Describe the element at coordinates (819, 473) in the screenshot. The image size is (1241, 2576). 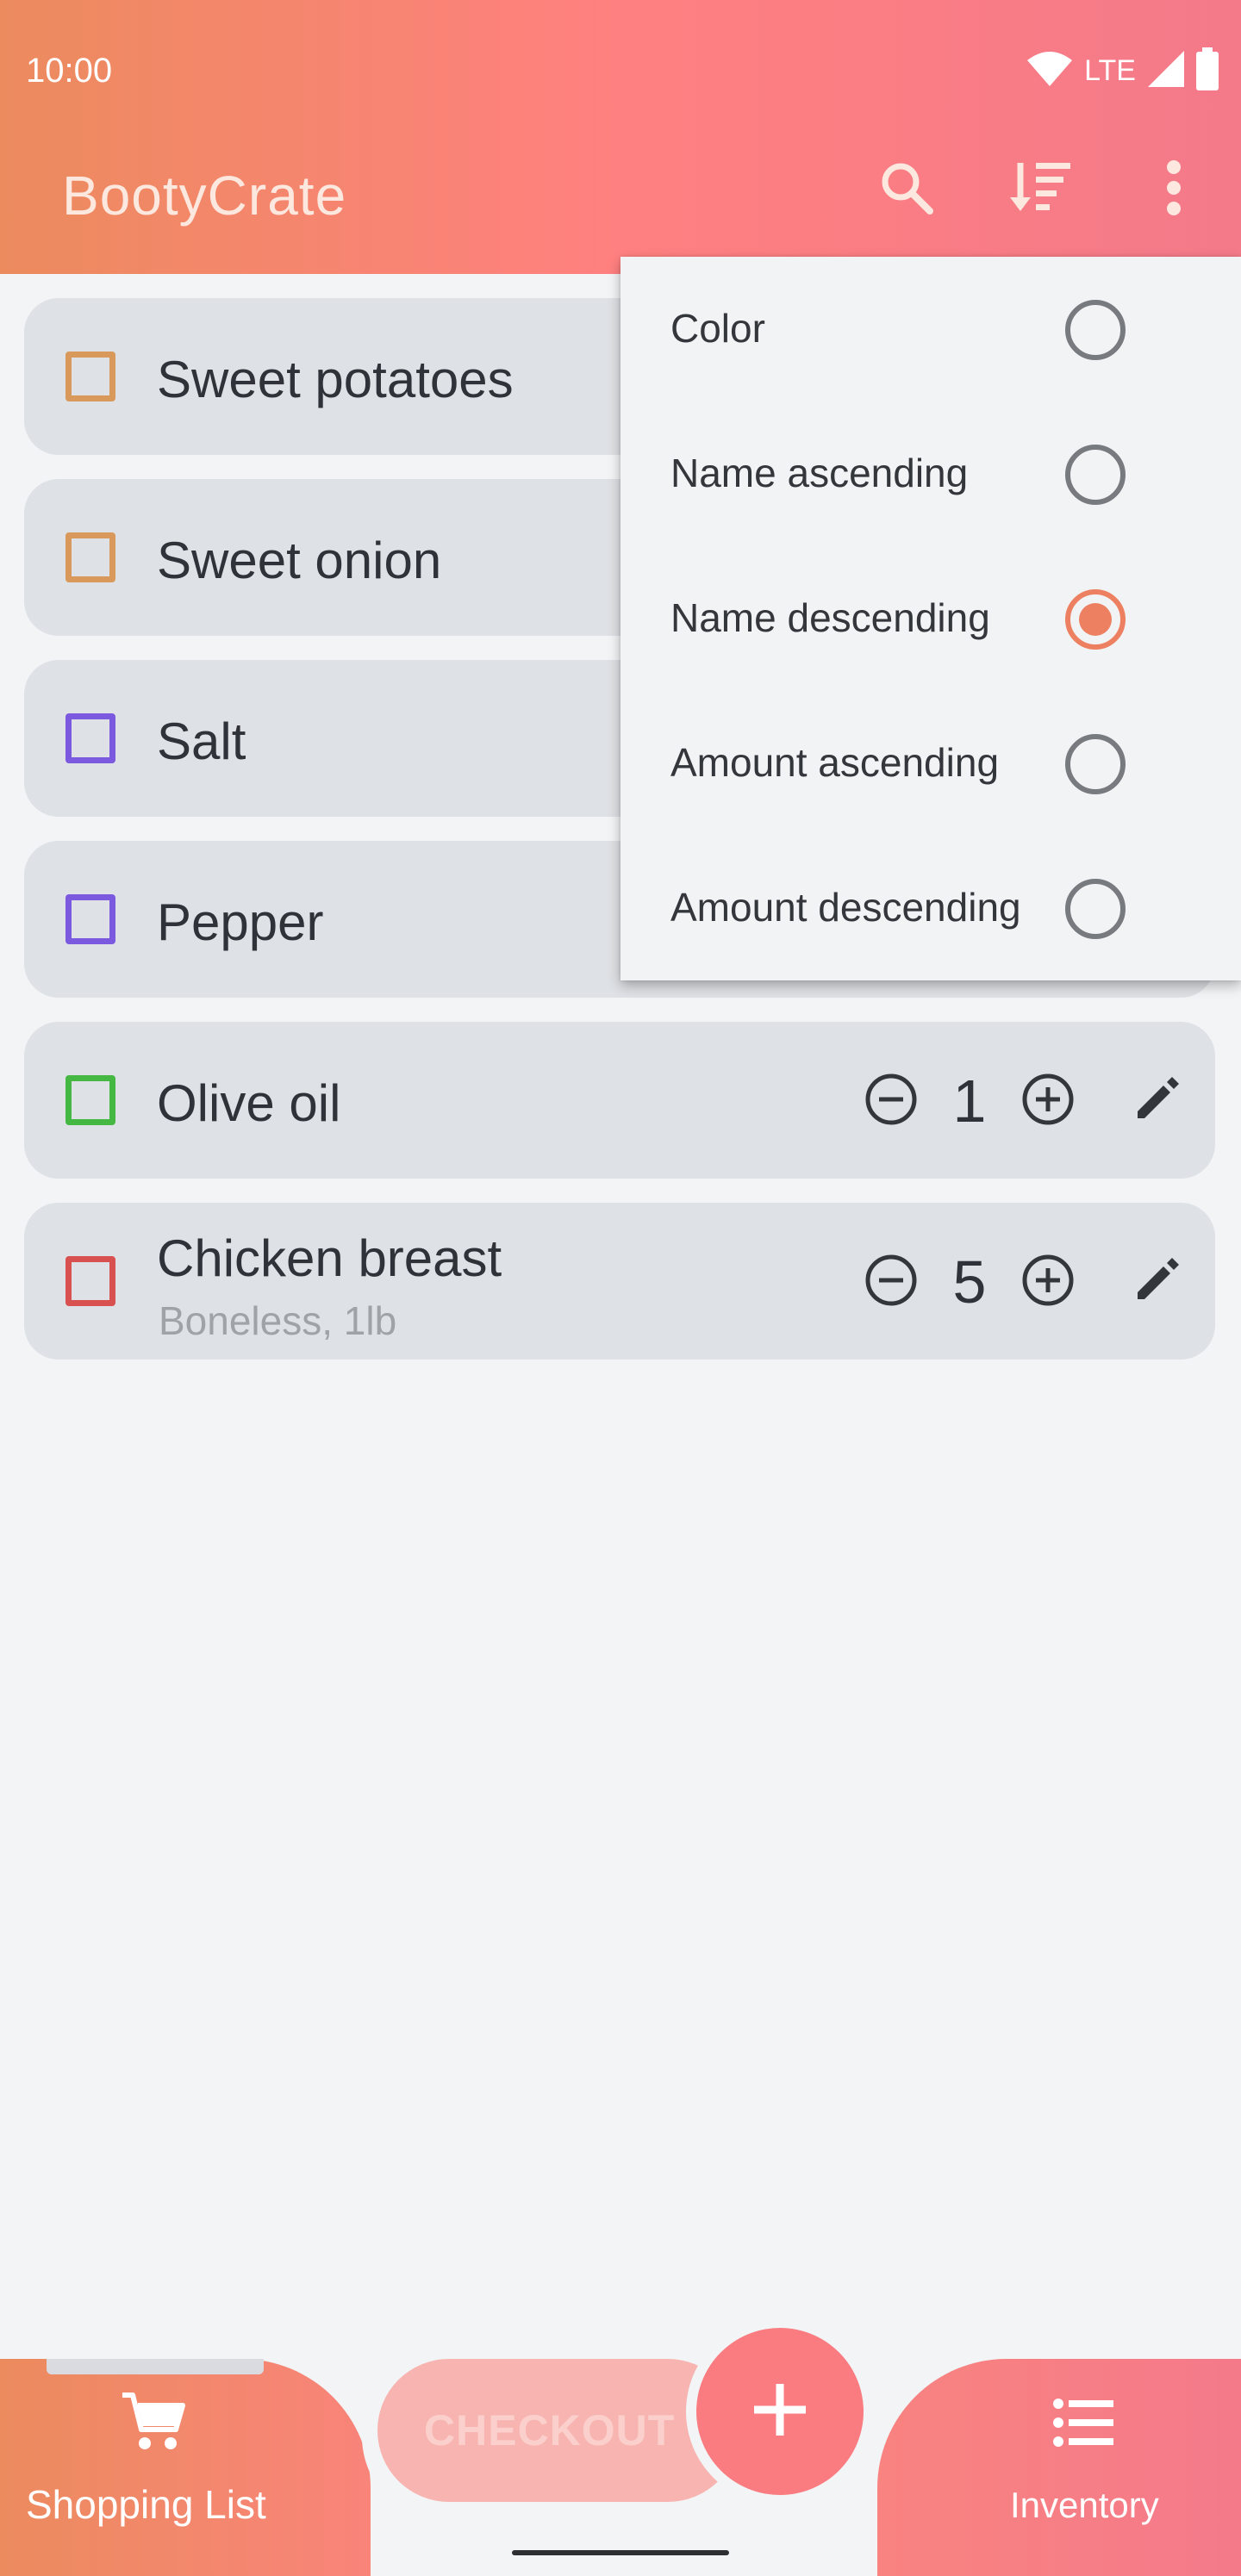
I see `sort-option-label: Name ascending` at that location.